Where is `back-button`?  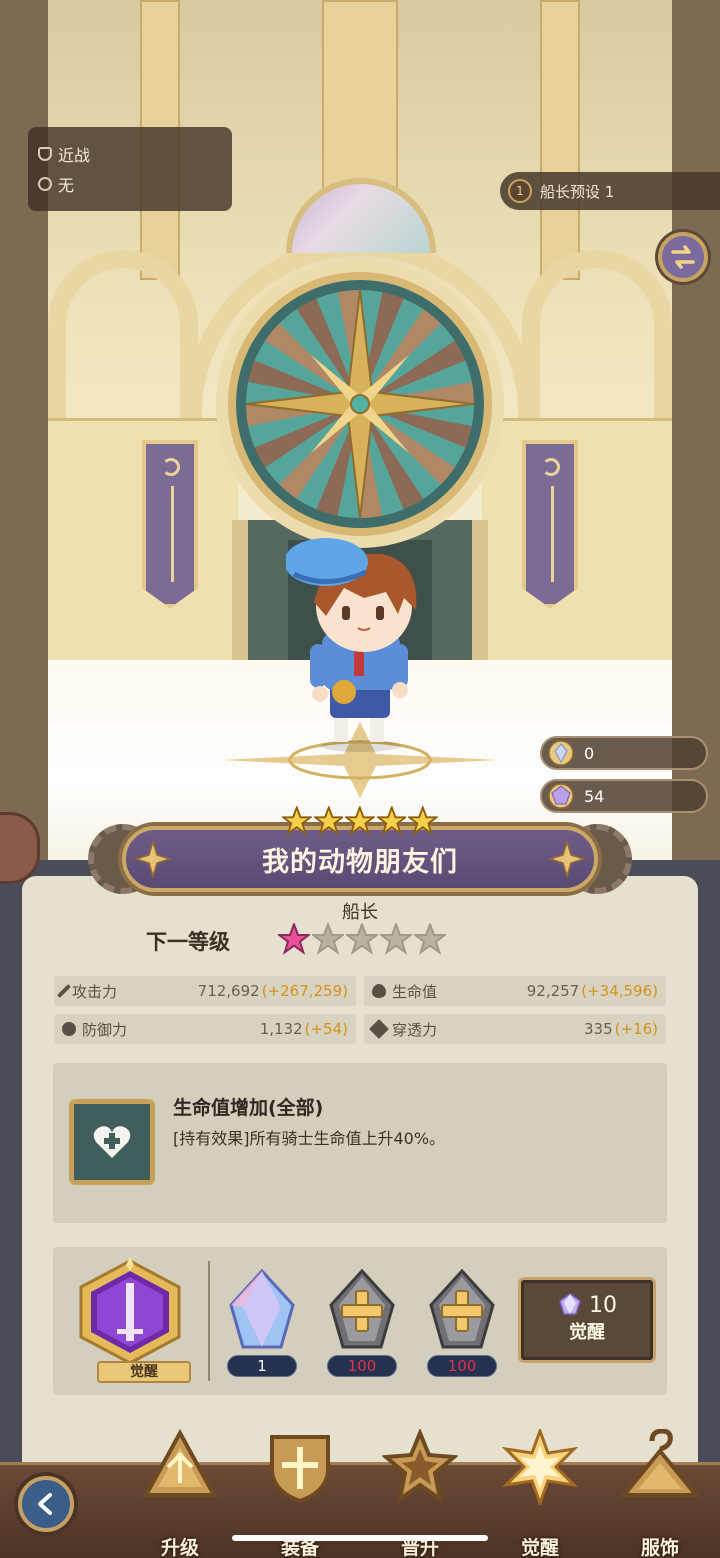 back-button is located at coordinates (46, 1504).